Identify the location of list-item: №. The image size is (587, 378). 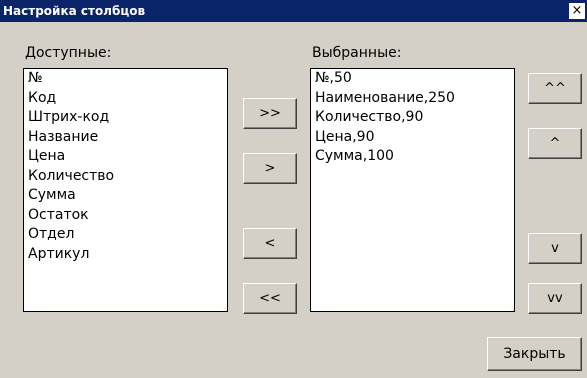
(125, 79).